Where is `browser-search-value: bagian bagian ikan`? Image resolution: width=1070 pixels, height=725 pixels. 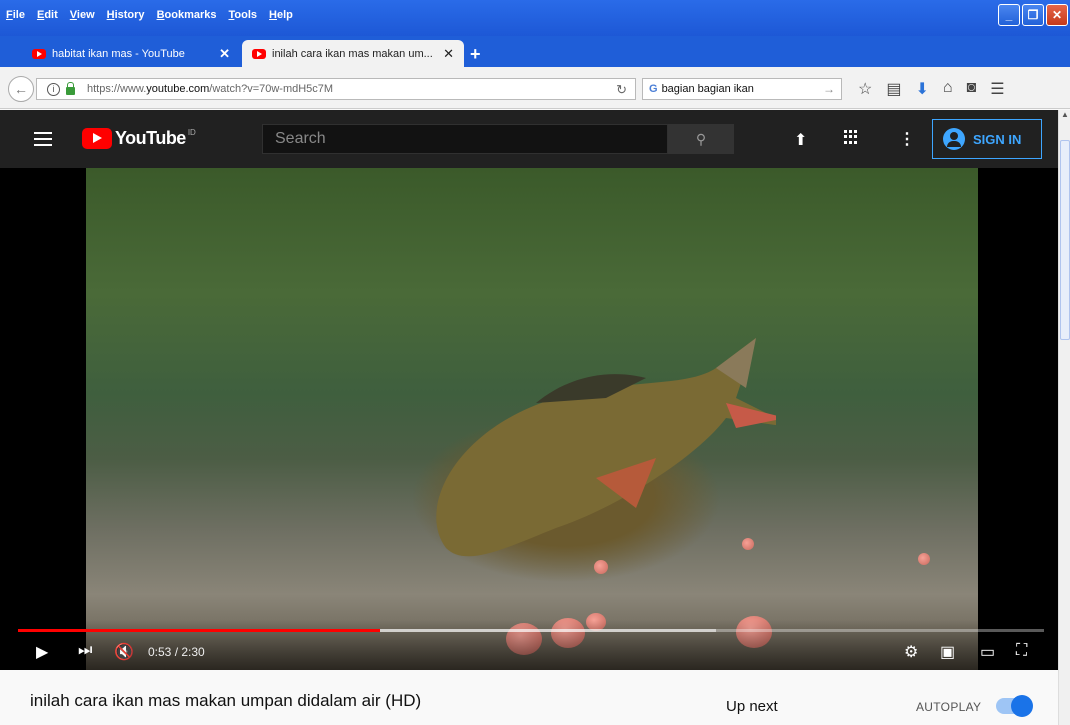 browser-search-value: bagian bagian ikan is located at coordinates (707, 89).